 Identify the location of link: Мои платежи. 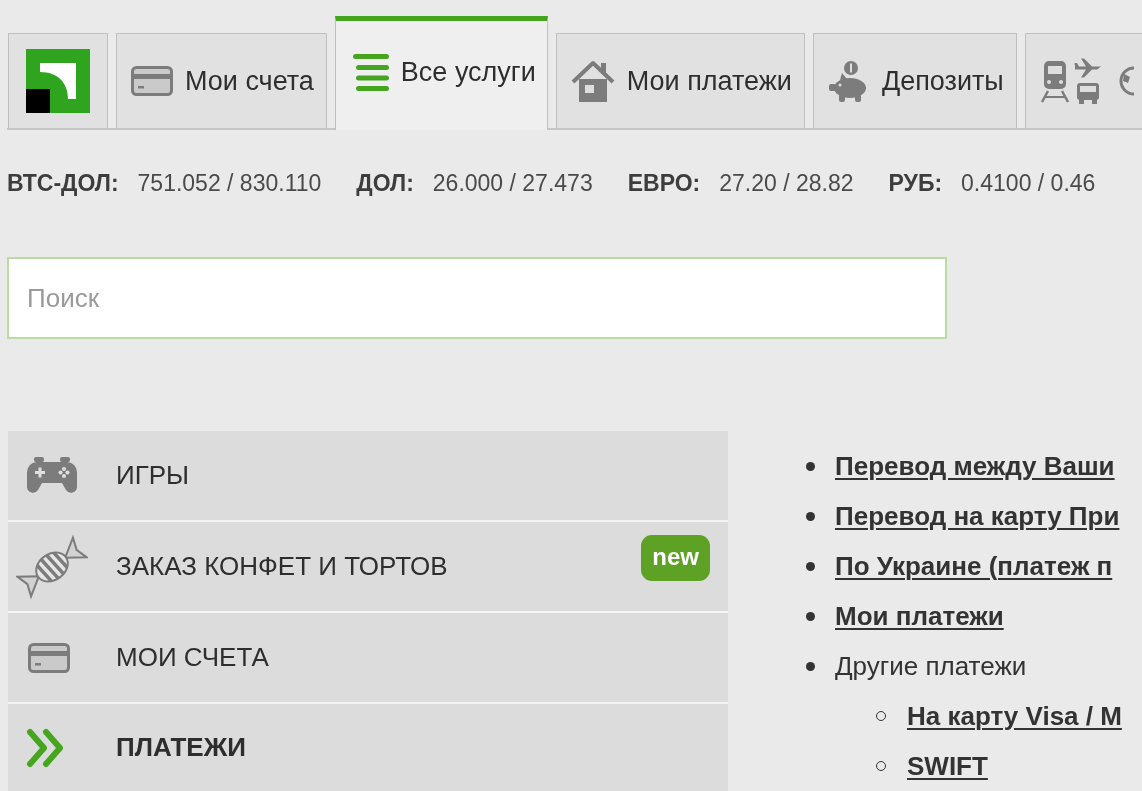
(919, 616).